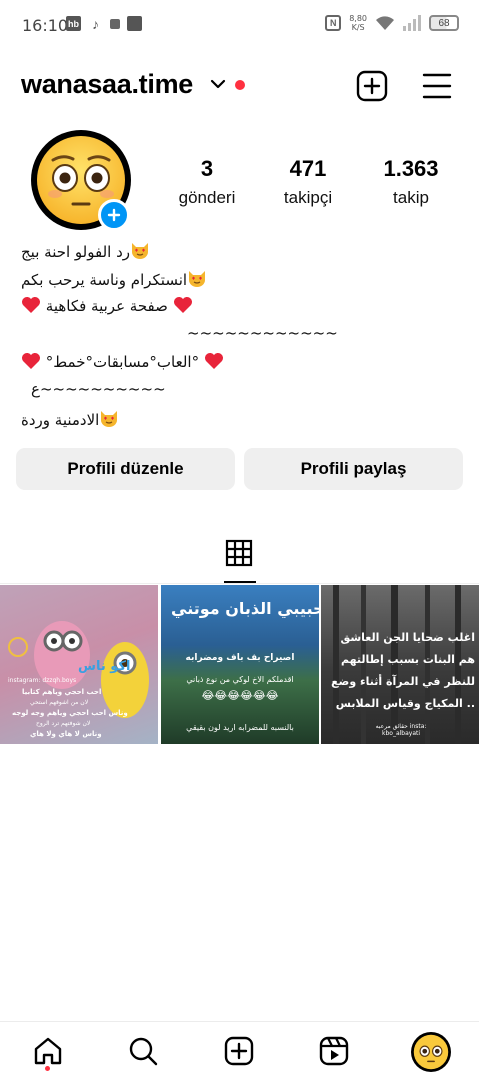 The image size is (479, 1080). What do you see at coordinates (245, 608) in the screenshot?
I see `post-title: حبيبي الذبان موتني` at bounding box center [245, 608].